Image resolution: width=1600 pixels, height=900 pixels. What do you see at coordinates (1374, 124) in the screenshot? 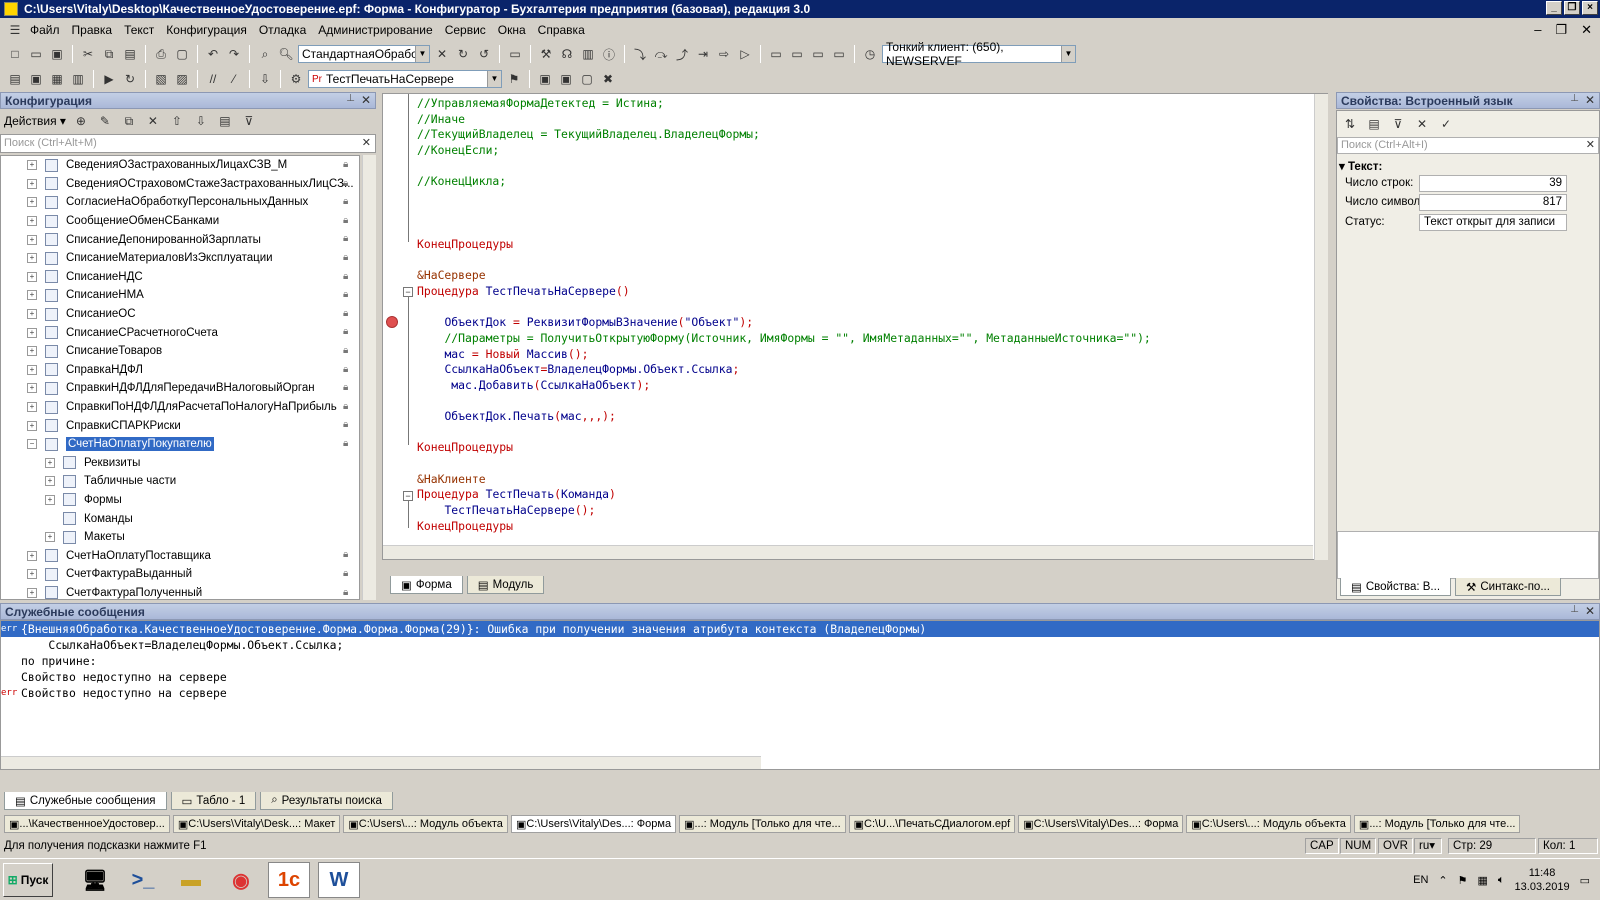
I see `categorized-icon: ▤` at bounding box center [1374, 124].